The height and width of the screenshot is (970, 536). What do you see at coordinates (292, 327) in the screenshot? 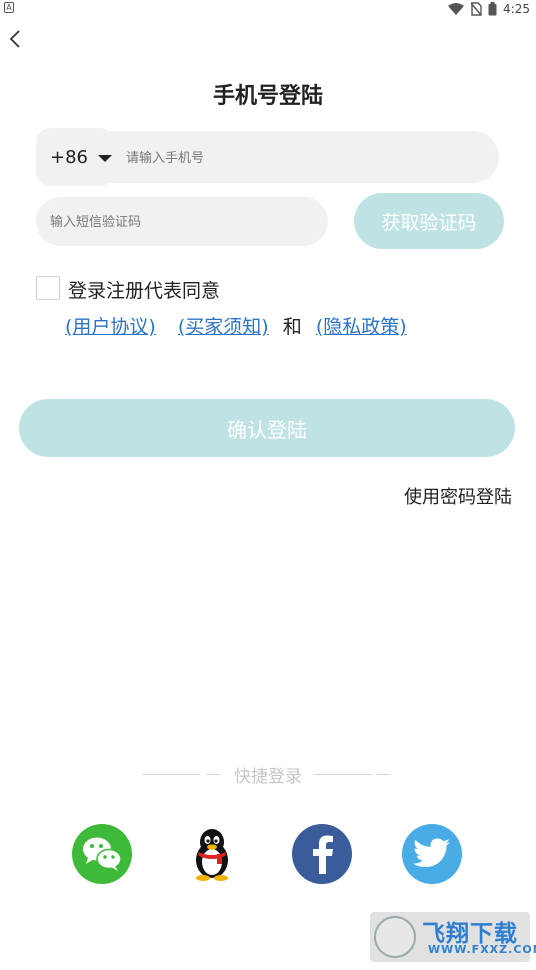
I see `conjunction-text: 和` at bounding box center [292, 327].